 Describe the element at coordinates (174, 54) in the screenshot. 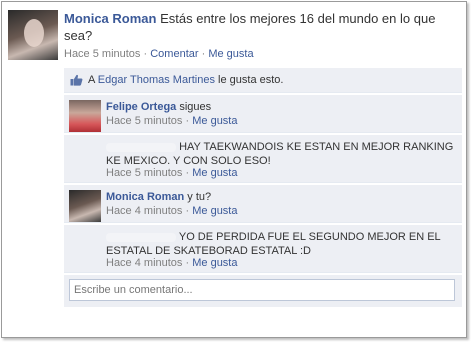

I see `comment-link: Comentar` at that location.